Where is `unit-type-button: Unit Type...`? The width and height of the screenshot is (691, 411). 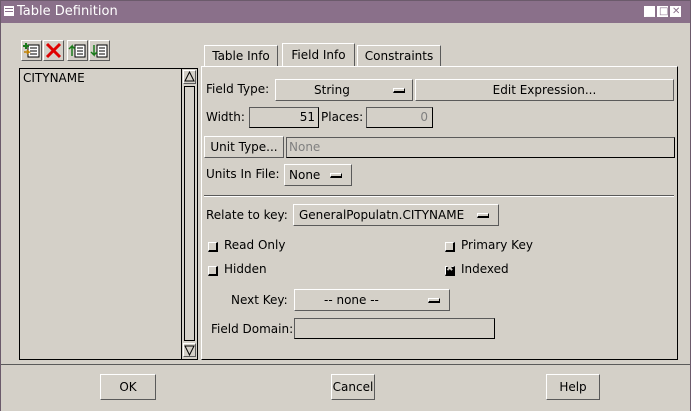 unit-type-button: Unit Type... is located at coordinates (244, 147).